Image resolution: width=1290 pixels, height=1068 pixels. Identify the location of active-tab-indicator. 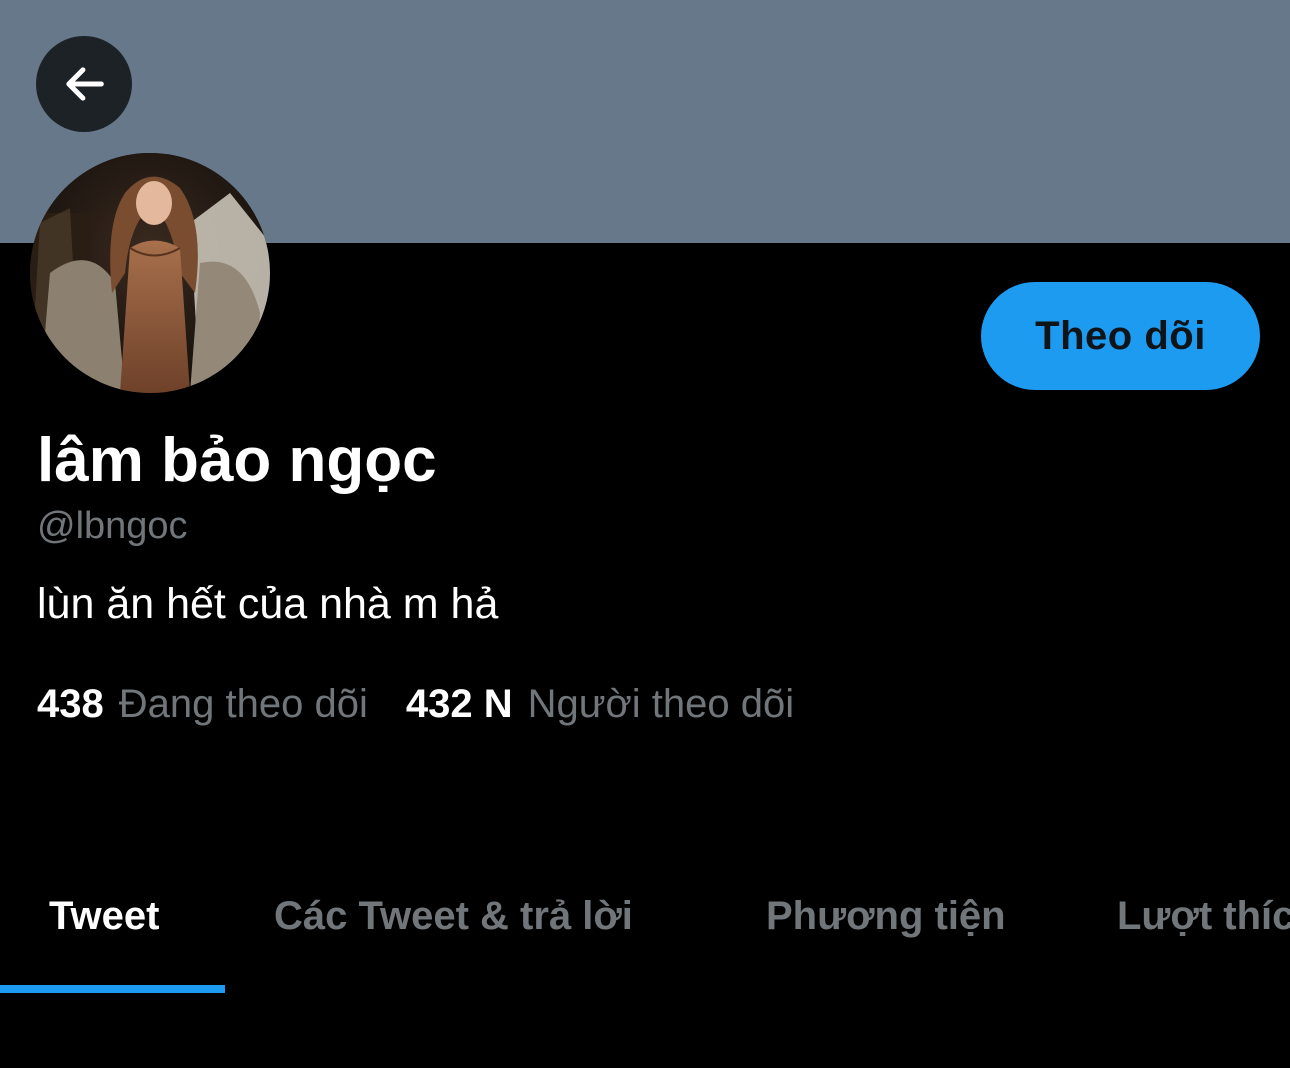
(112, 989).